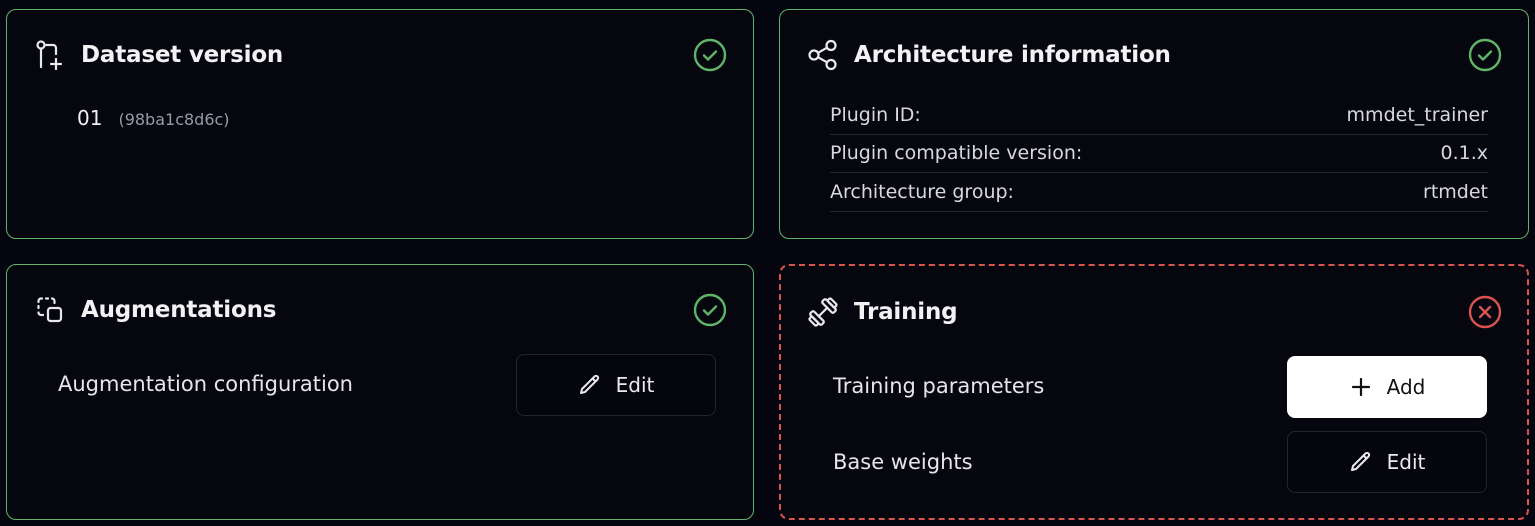 Image resolution: width=1535 pixels, height=526 pixels. Describe the element at coordinates (1455, 191) in the screenshot. I see `info-value: rtmdet` at that location.